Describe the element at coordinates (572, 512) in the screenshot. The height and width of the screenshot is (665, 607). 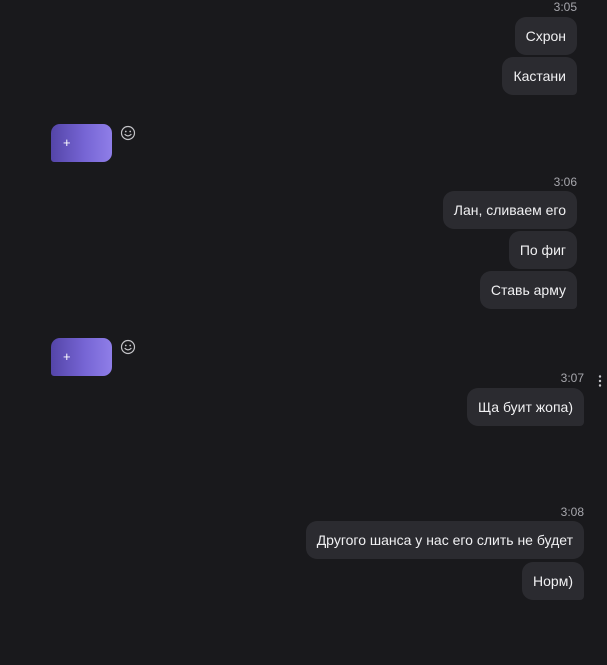
I see `timestamp: 3:08` at that location.